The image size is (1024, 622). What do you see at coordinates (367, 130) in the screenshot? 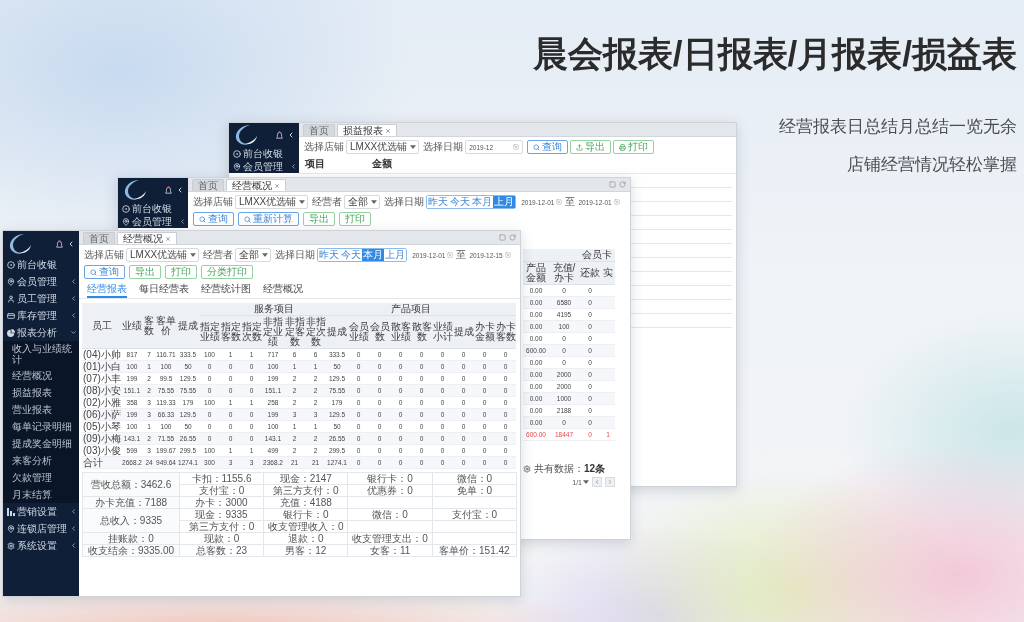
I see `tab: 损益报表` at bounding box center [367, 130].